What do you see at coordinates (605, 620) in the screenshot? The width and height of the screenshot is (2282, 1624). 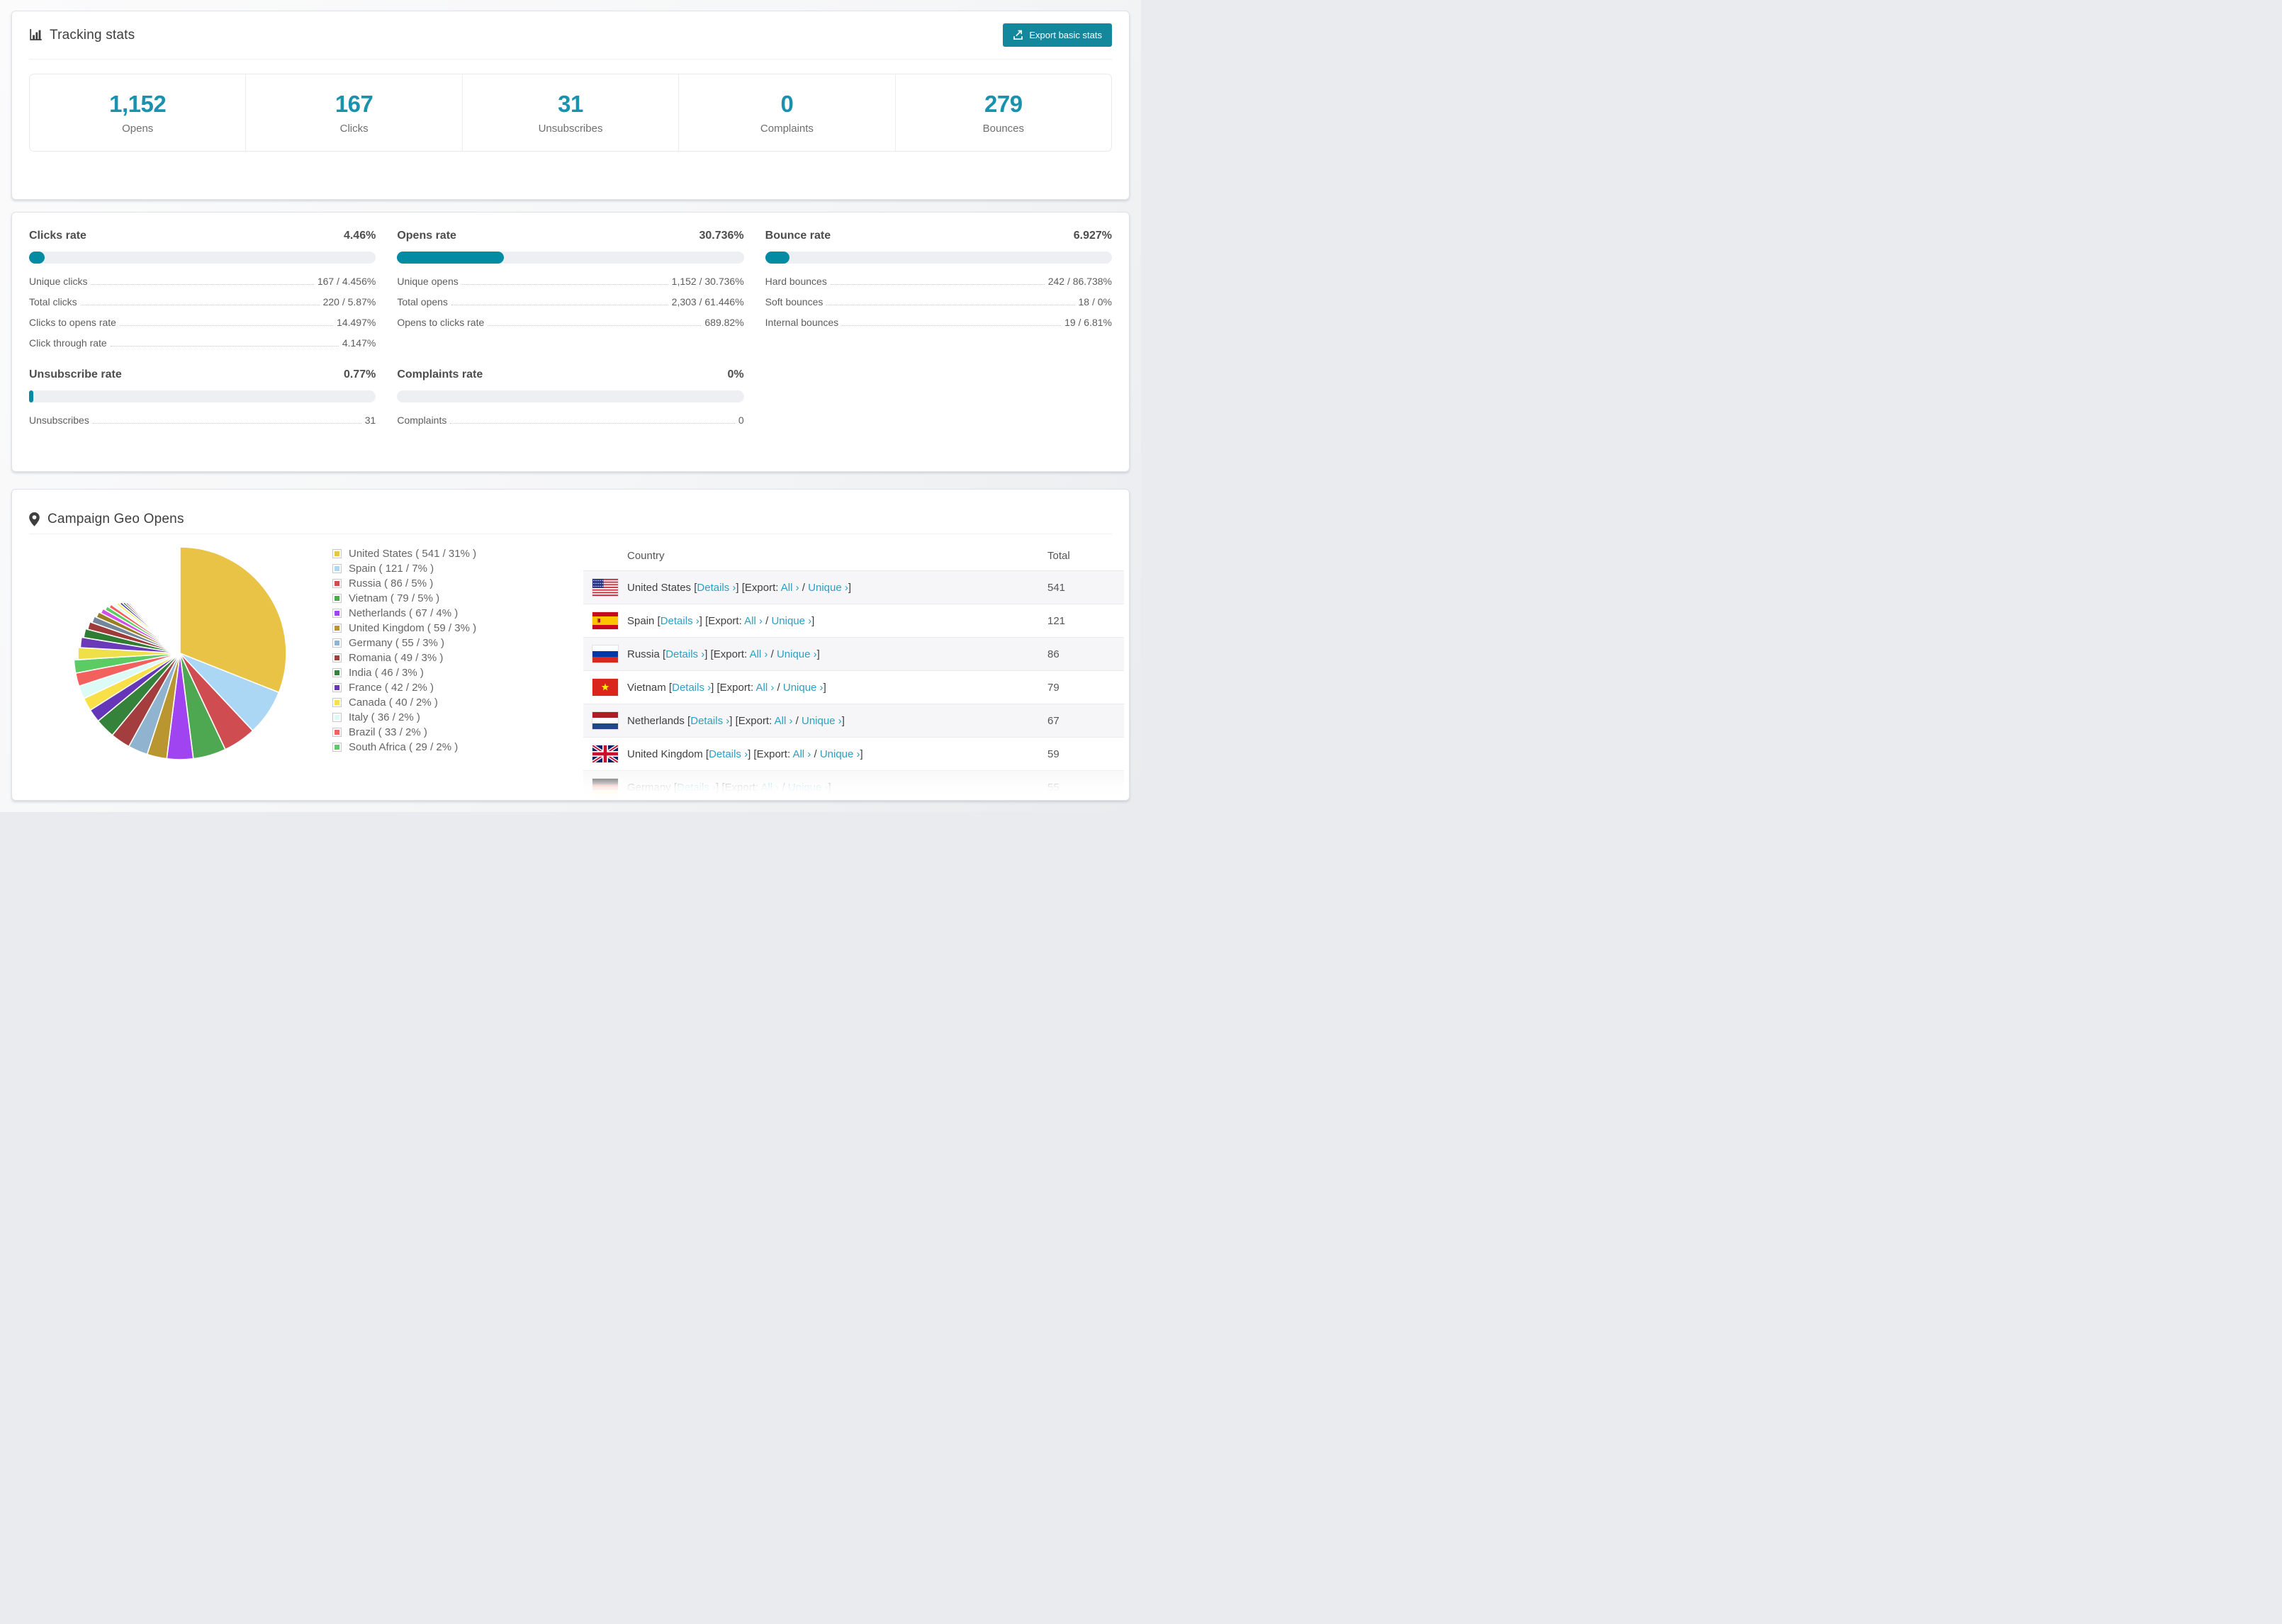 I see `es-flag-icon` at bounding box center [605, 620].